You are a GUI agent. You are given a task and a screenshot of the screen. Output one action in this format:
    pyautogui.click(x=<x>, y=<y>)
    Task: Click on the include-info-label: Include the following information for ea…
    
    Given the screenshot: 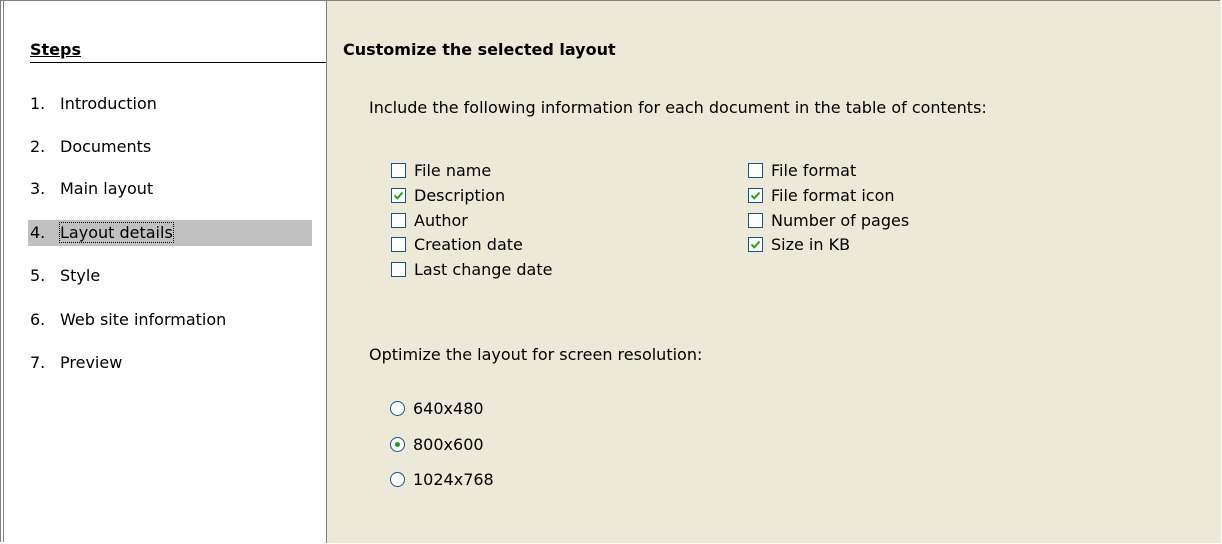 What is the action you would take?
    pyautogui.click(x=678, y=107)
    